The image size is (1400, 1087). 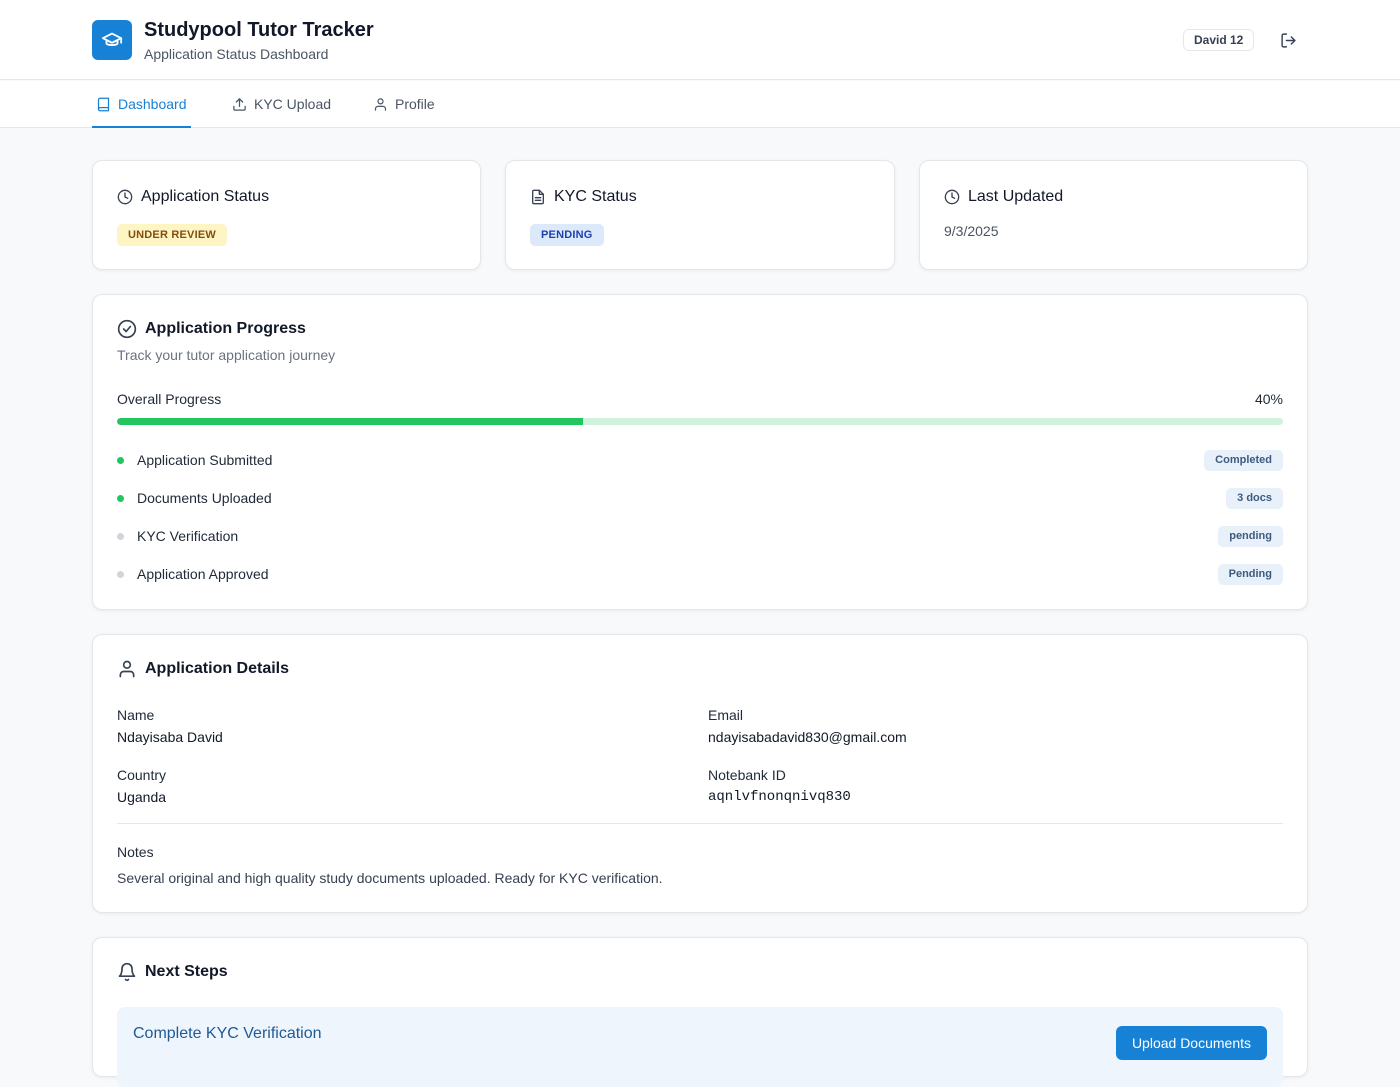 What do you see at coordinates (239, 104) in the screenshot?
I see `upload-icon` at bounding box center [239, 104].